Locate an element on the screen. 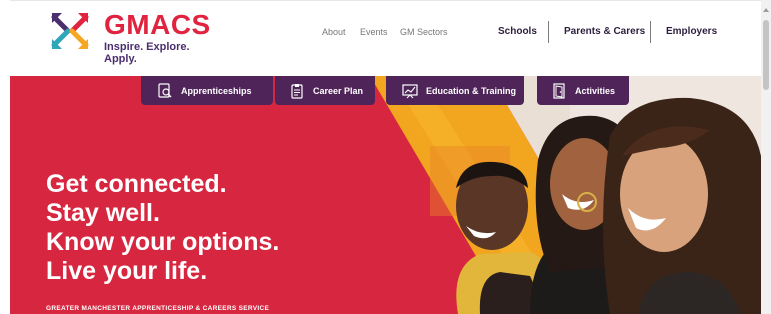  gmacs-logo: GMACS Inspire. Explore. Apply. is located at coordinates (135, 38).